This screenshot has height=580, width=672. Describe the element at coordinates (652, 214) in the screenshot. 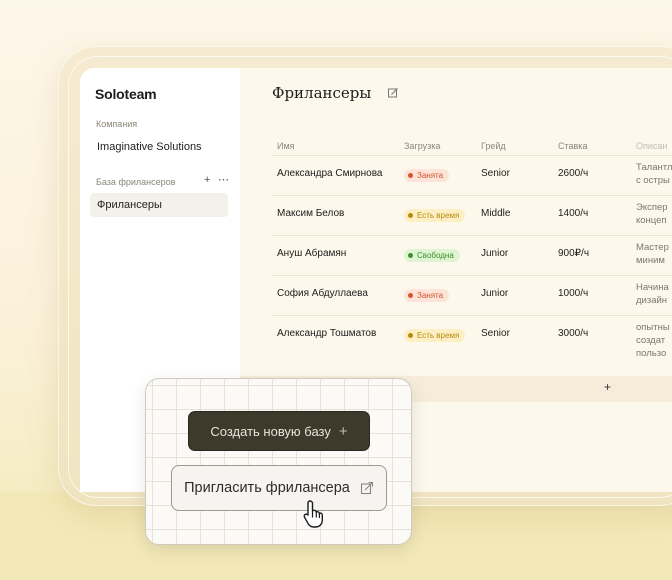

I see `cell-description: Экспер концеп` at that location.